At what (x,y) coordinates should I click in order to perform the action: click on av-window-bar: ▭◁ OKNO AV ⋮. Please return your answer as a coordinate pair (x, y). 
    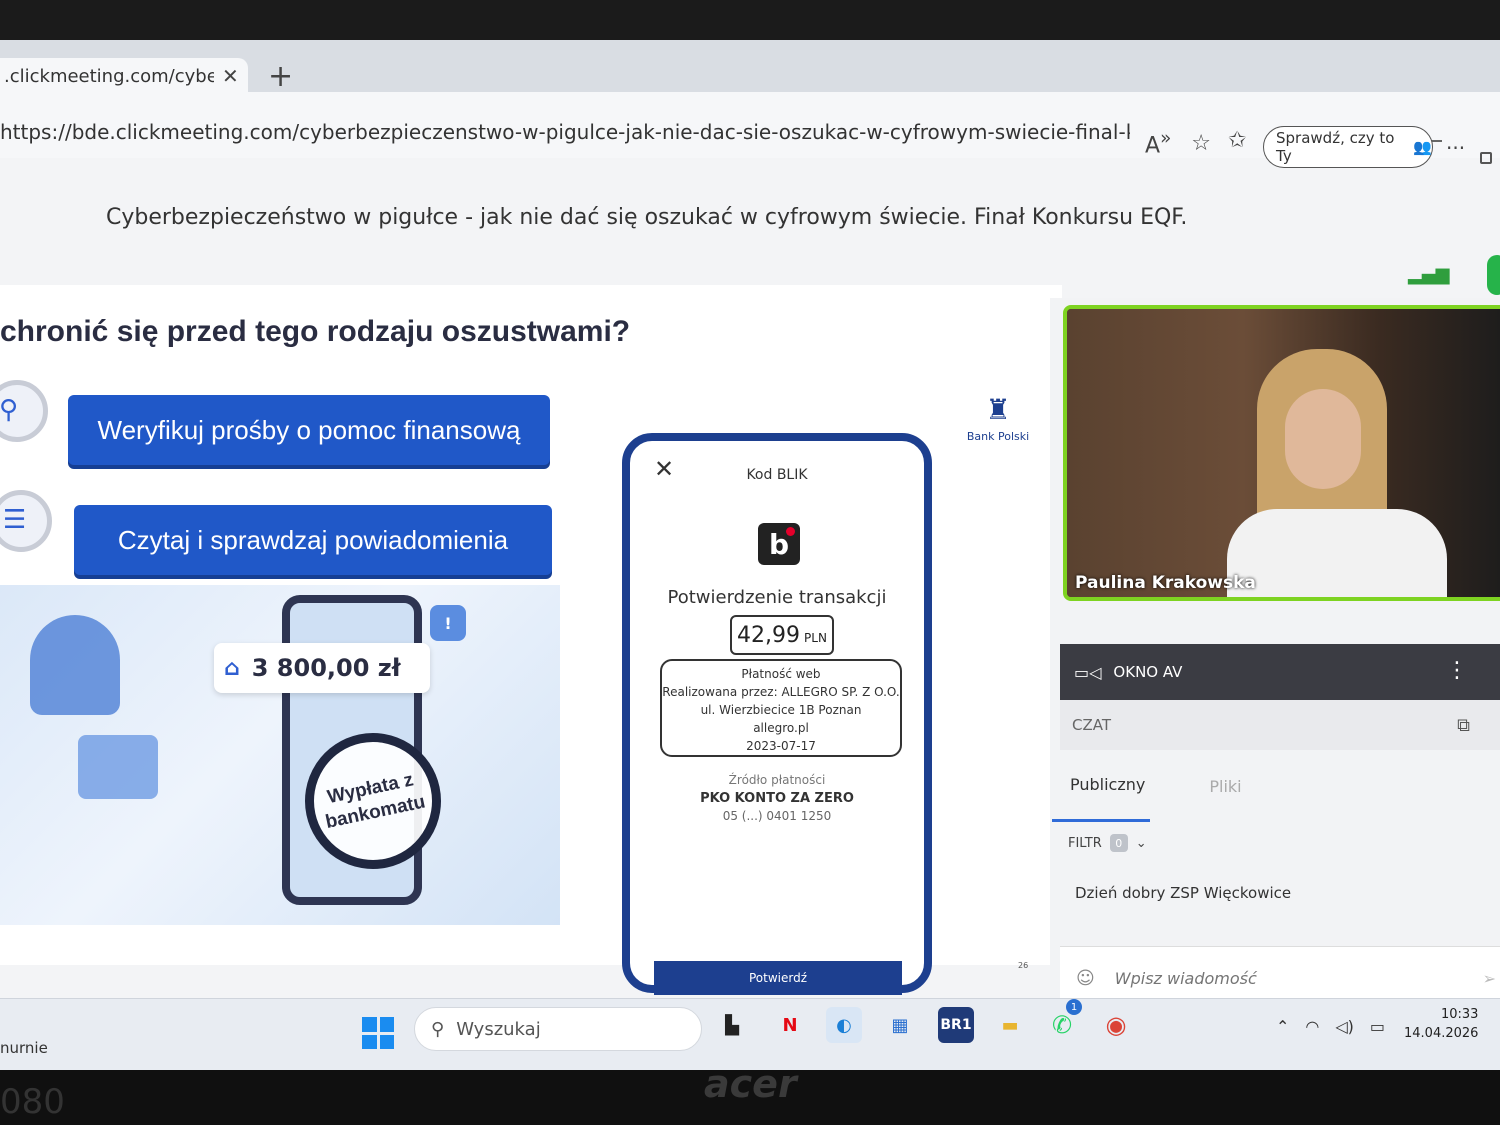
    Looking at the image, I should click on (1280, 672).